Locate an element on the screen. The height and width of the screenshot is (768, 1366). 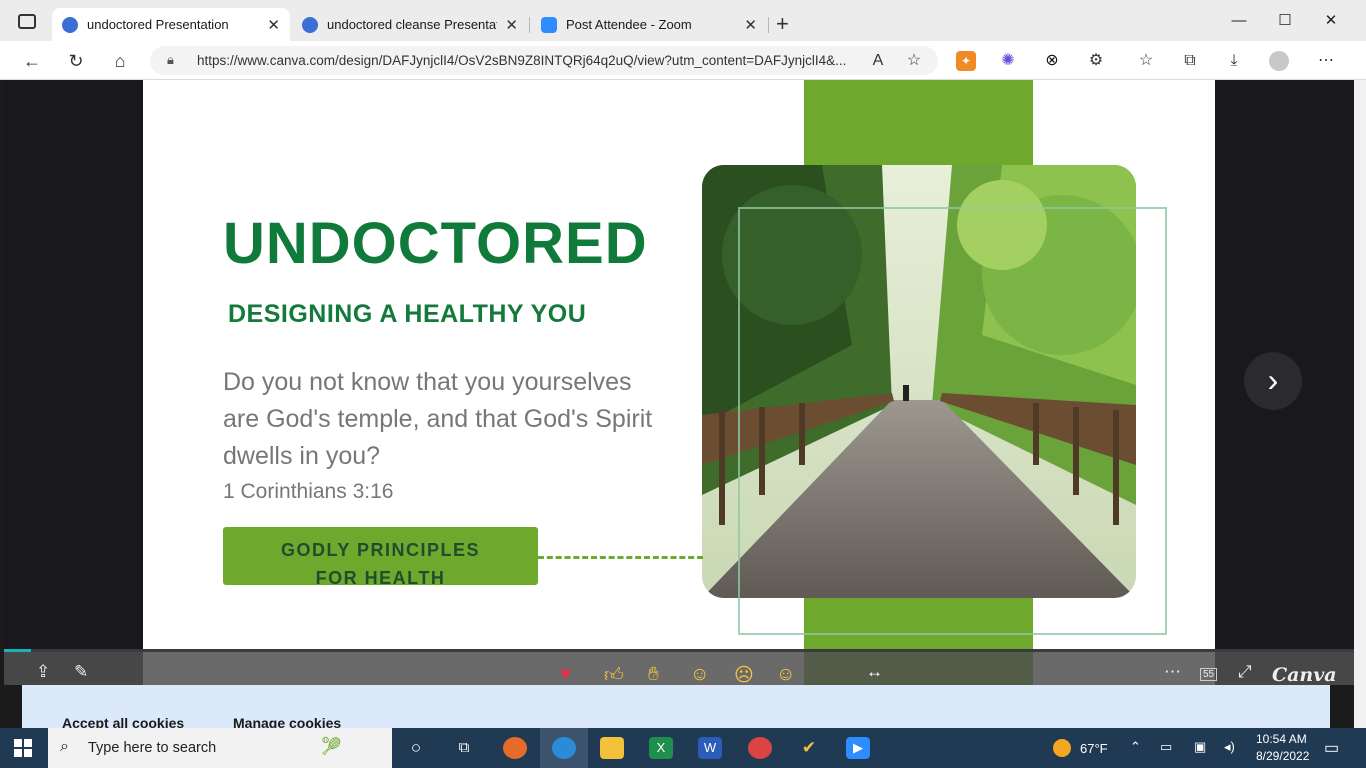
thumbs-up-reaction-icon: 👍︎ is located at coordinates (614, 675).